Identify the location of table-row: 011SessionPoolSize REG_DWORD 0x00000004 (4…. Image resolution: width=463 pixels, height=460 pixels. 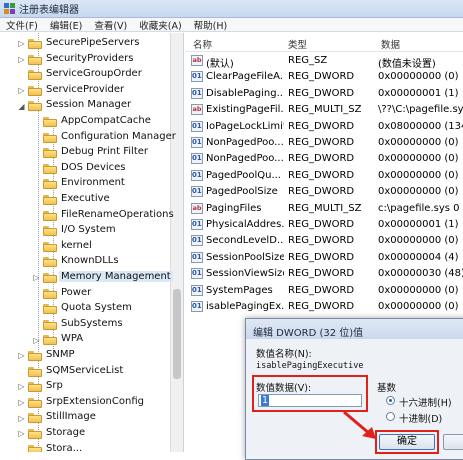
(324, 258).